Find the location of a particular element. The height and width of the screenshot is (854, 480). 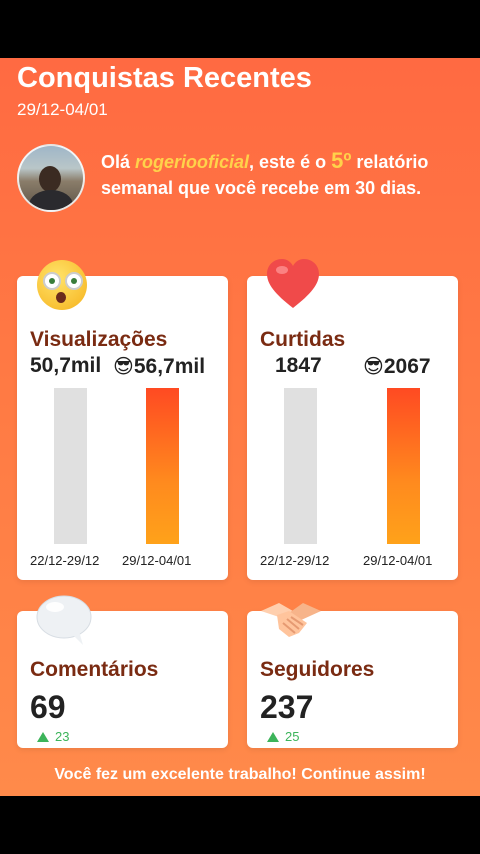

followers-card: Seguidores 237 25 is located at coordinates (352, 675).